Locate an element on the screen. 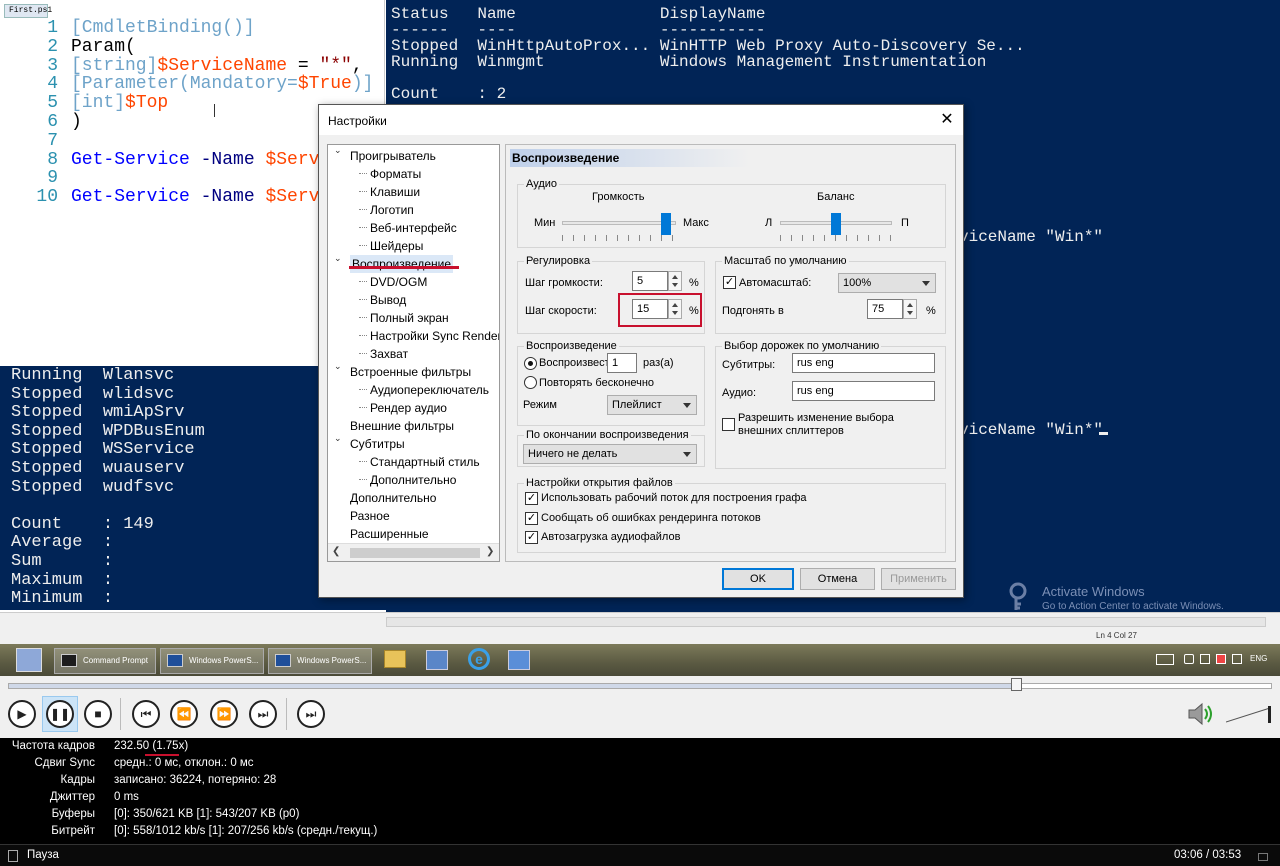 This screenshot has height=866, width=1280. after-playback-select: Ничего не делать is located at coordinates (610, 454).